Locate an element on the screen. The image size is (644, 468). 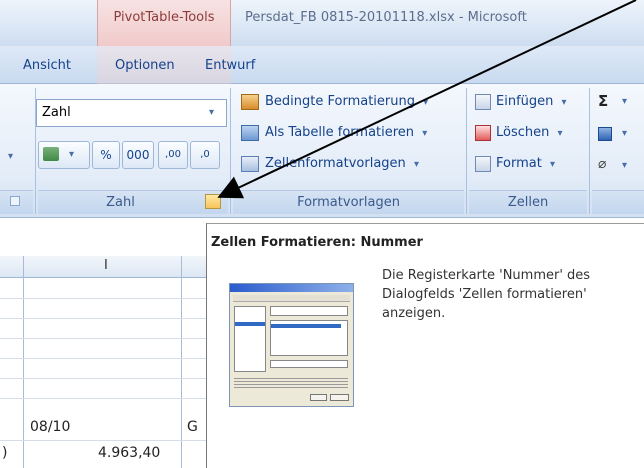
thousands-separator-button: 000 is located at coordinates (138, 155).